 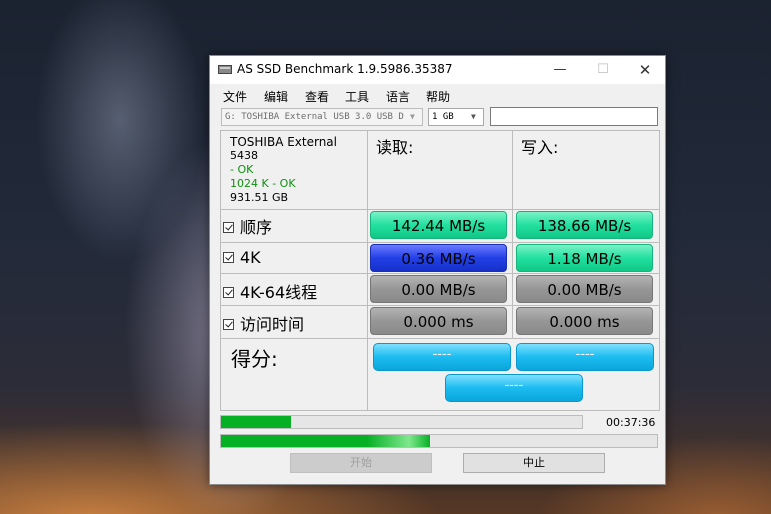 What do you see at coordinates (357, 96) in the screenshot?
I see `menu-tools: 工具` at bounding box center [357, 96].